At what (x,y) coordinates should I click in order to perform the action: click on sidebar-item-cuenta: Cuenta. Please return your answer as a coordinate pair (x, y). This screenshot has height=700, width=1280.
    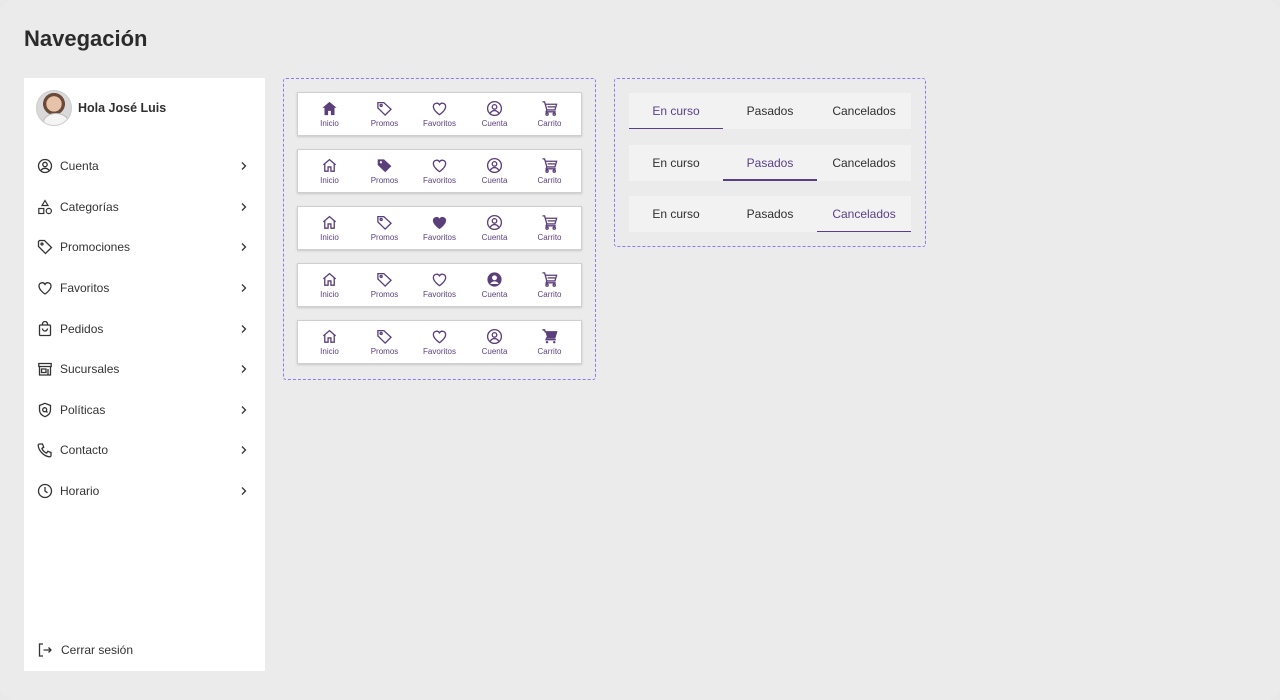
    Looking at the image, I should click on (144, 166).